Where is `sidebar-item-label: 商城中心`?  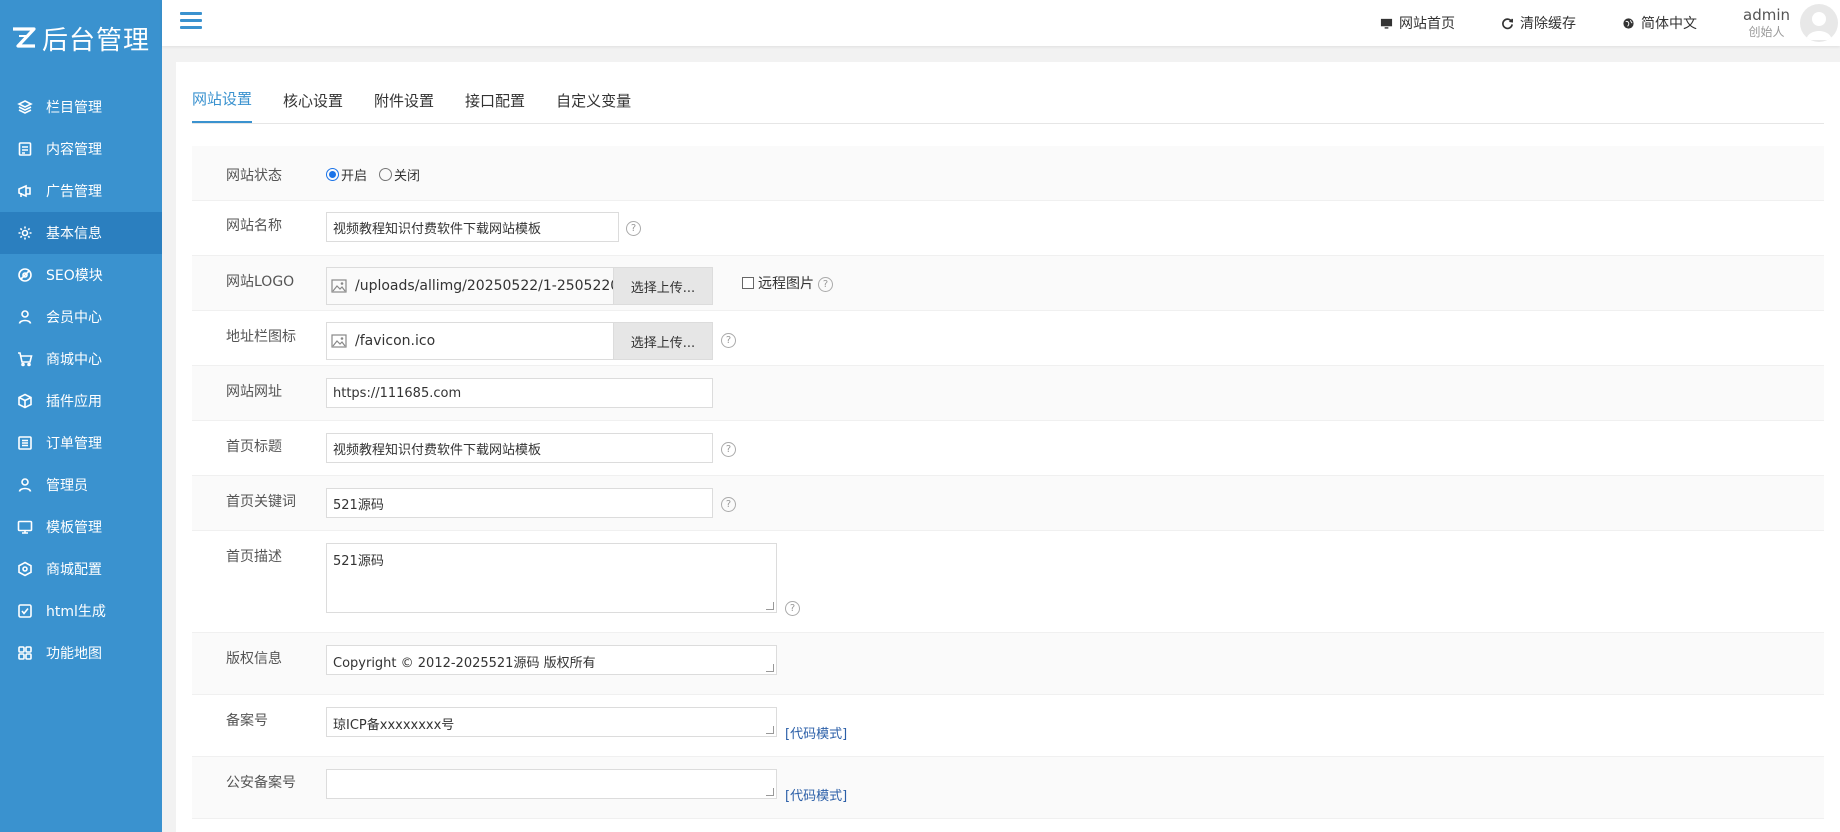 sidebar-item-label: 商城中心 is located at coordinates (74, 360).